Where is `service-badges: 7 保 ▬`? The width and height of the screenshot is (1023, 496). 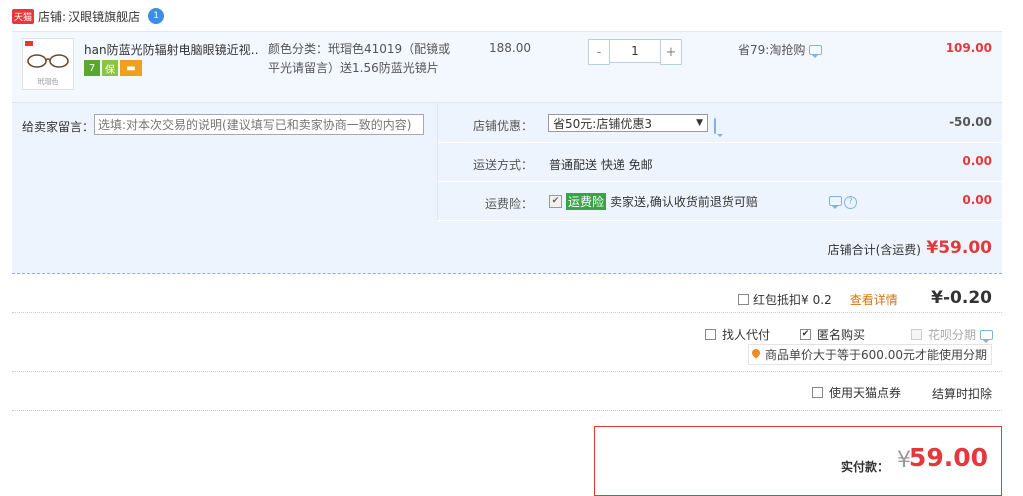 service-badges: 7 保 ▬ is located at coordinates (113, 68).